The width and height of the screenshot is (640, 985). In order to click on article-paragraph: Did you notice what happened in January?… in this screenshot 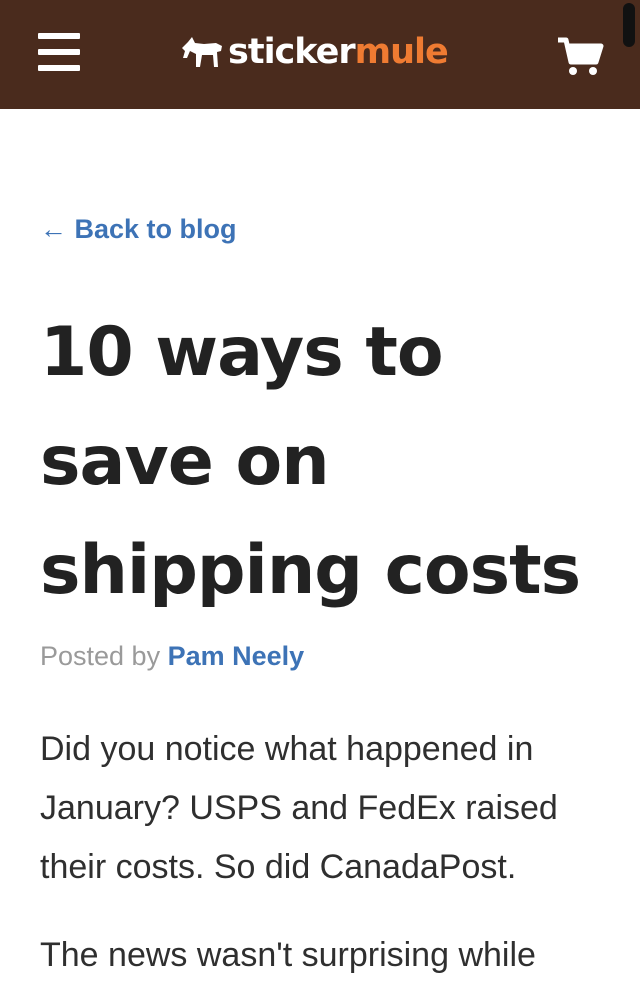, I will do `click(299, 808)`.